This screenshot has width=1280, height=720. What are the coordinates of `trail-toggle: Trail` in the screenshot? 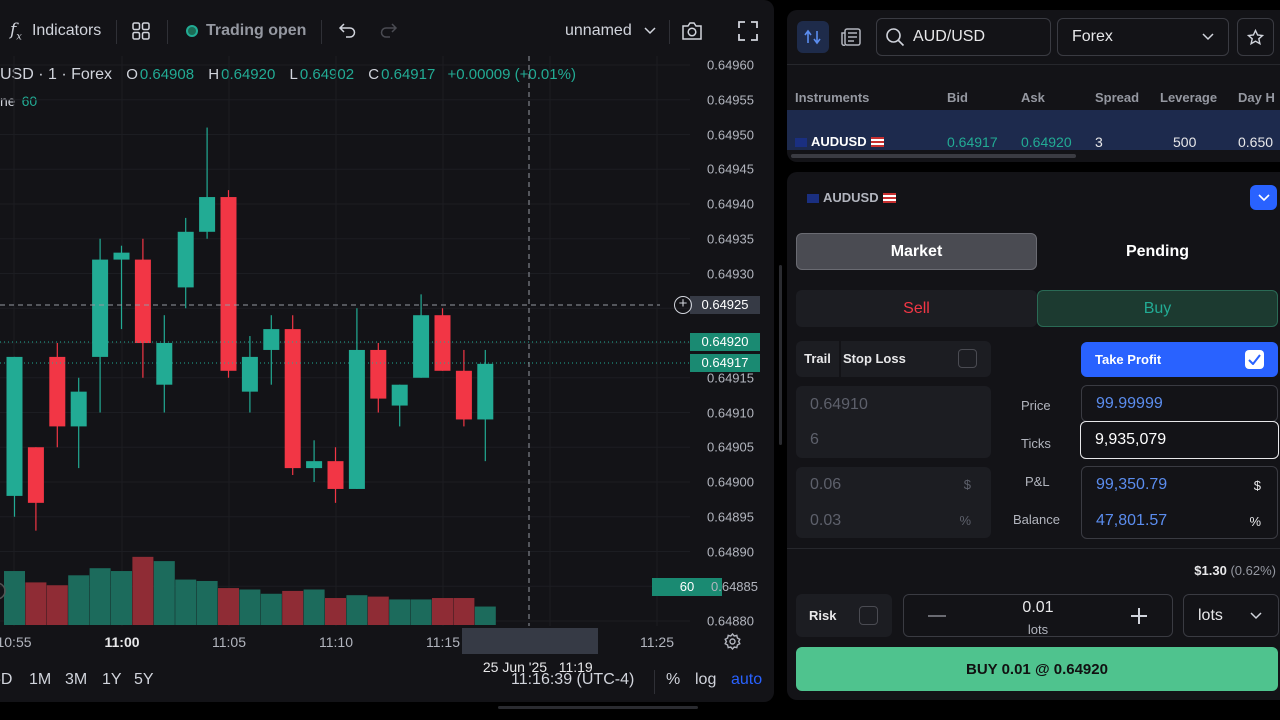 It's located at (817, 359).